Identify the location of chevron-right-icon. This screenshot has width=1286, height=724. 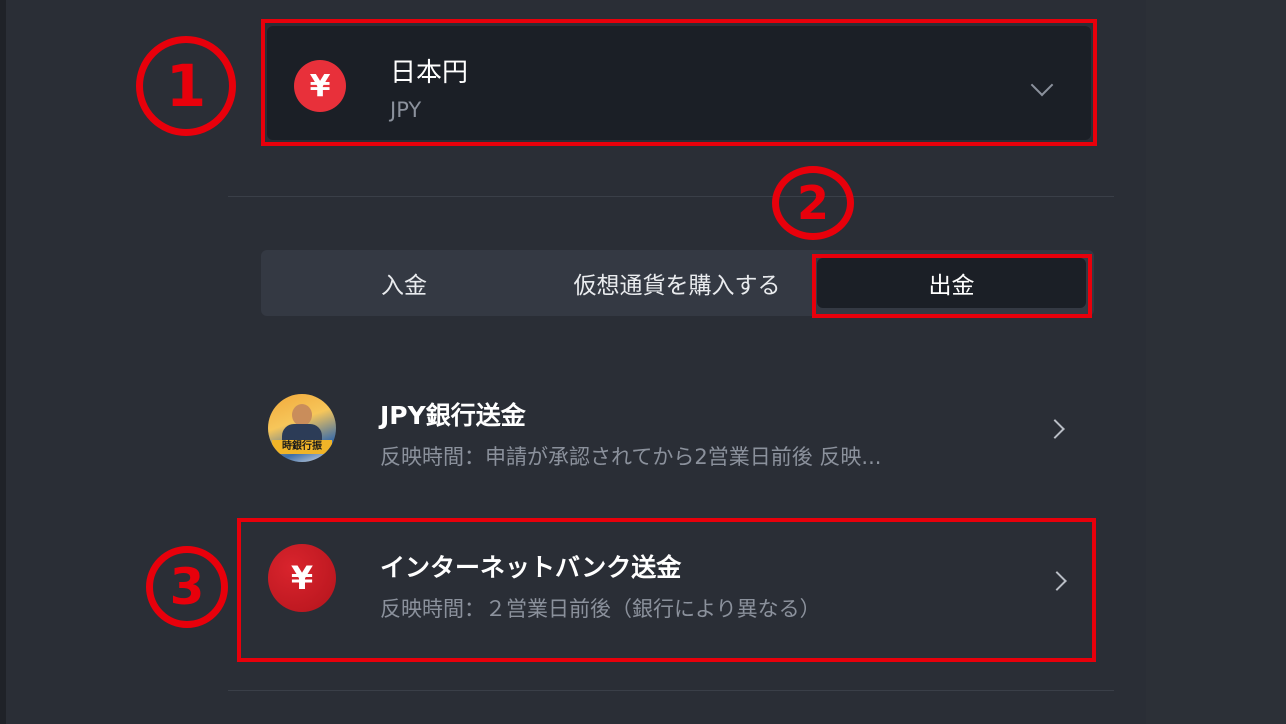
(1055, 429).